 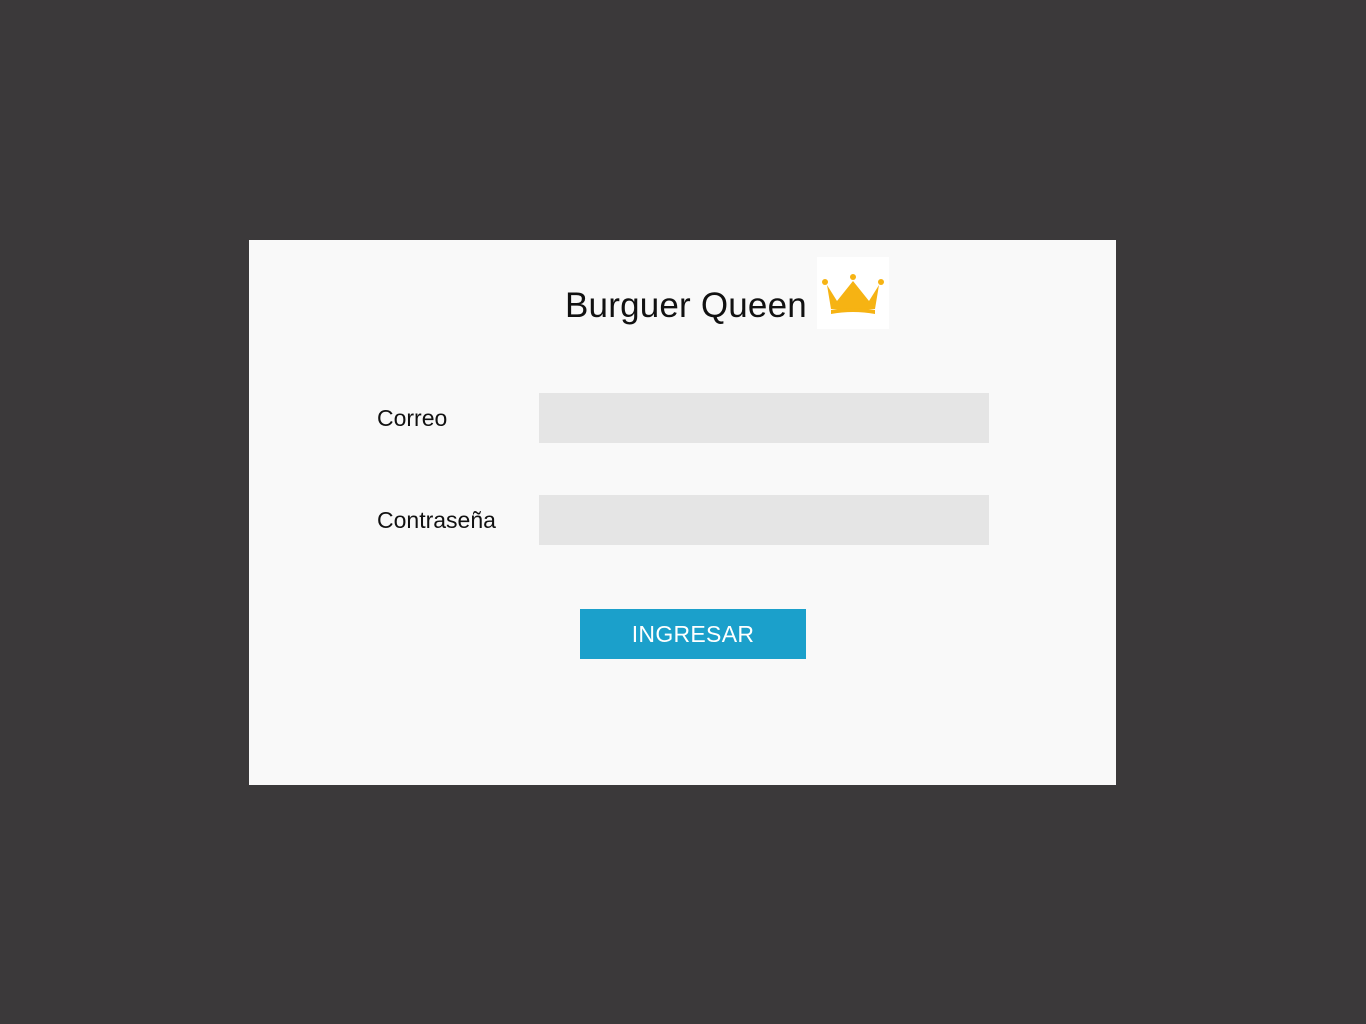 I want to click on brand-header: Burguer Queen, so click(x=686, y=293).